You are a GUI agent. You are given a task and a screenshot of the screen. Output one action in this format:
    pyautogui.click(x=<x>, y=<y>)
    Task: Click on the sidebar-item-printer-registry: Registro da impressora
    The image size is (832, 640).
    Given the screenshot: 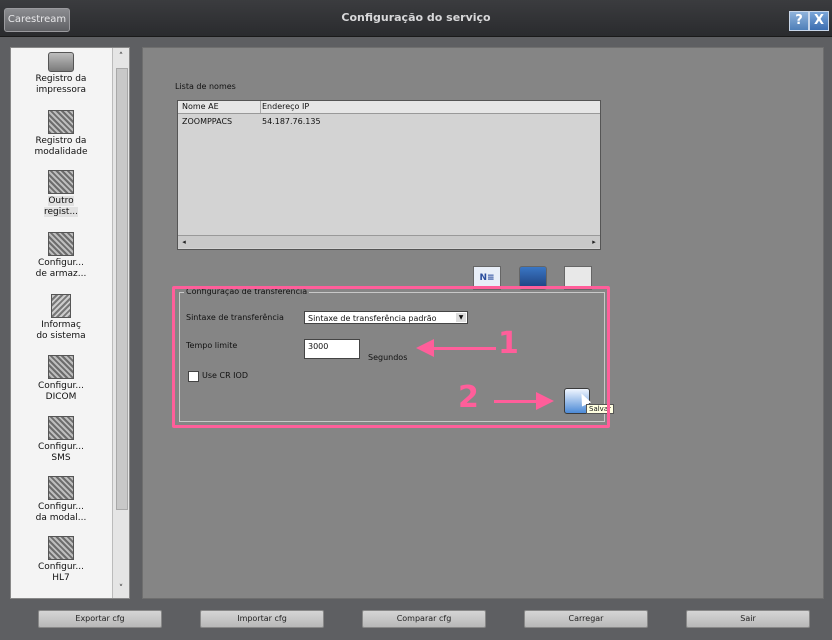 What is the action you would take?
    pyautogui.click(x=61, y=74)
    